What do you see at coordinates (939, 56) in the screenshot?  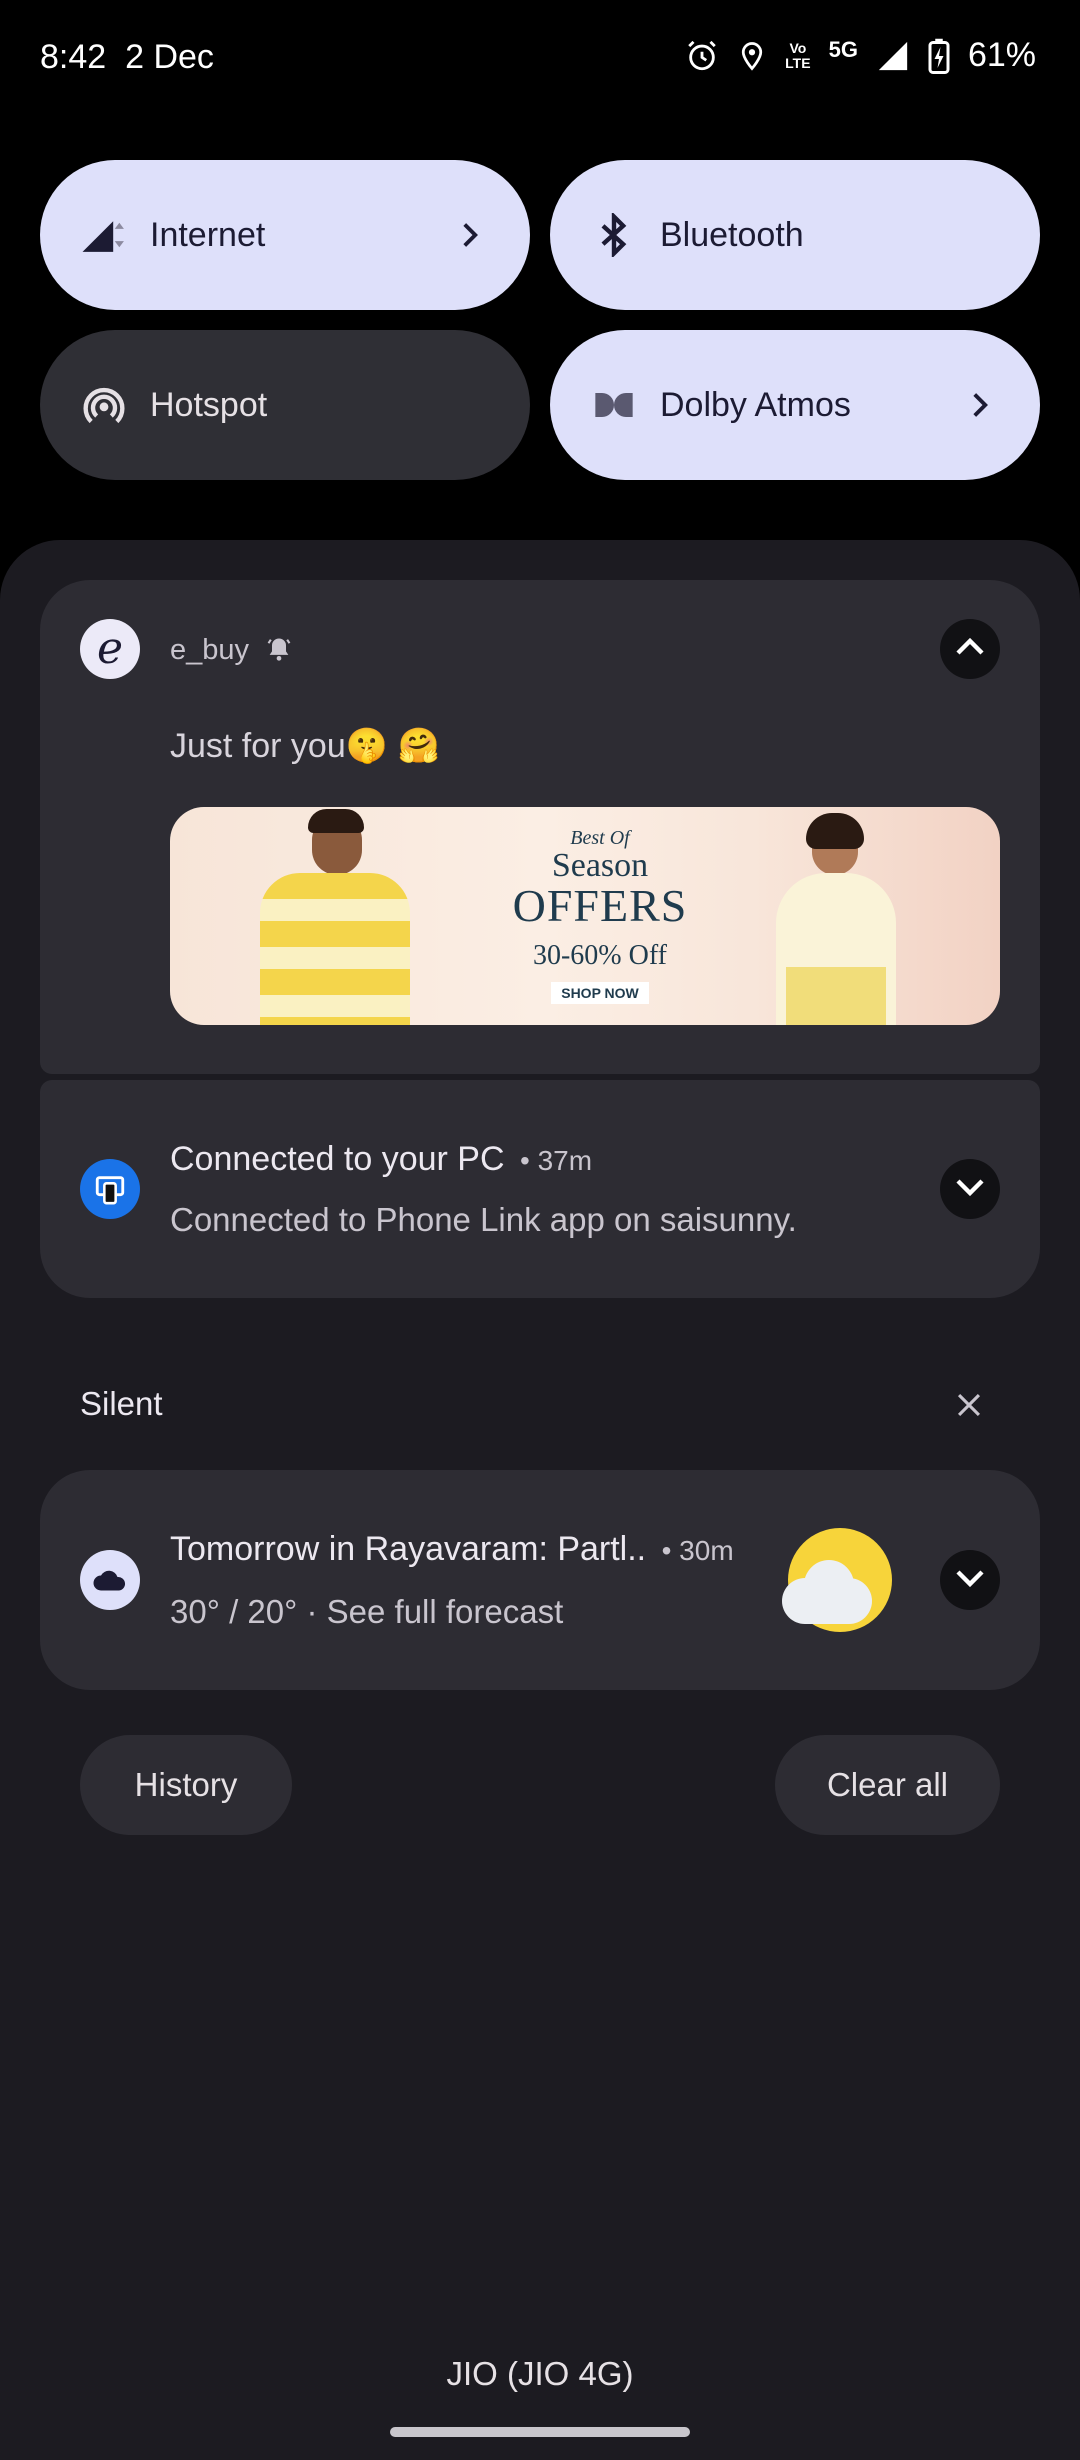 I see `battery-charging-icon` at bounding box center [939, 56].